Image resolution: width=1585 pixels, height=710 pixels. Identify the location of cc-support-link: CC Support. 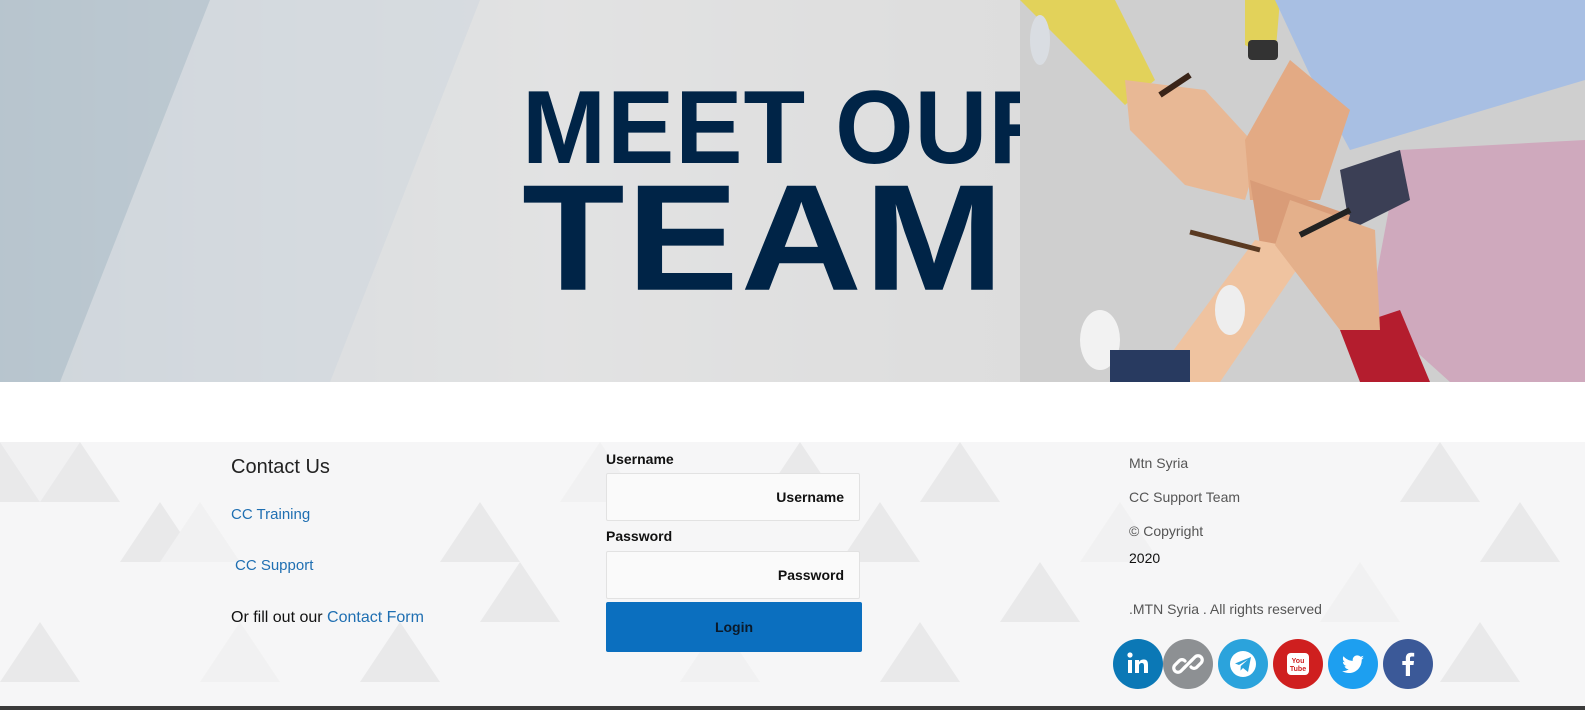
(274, 565).